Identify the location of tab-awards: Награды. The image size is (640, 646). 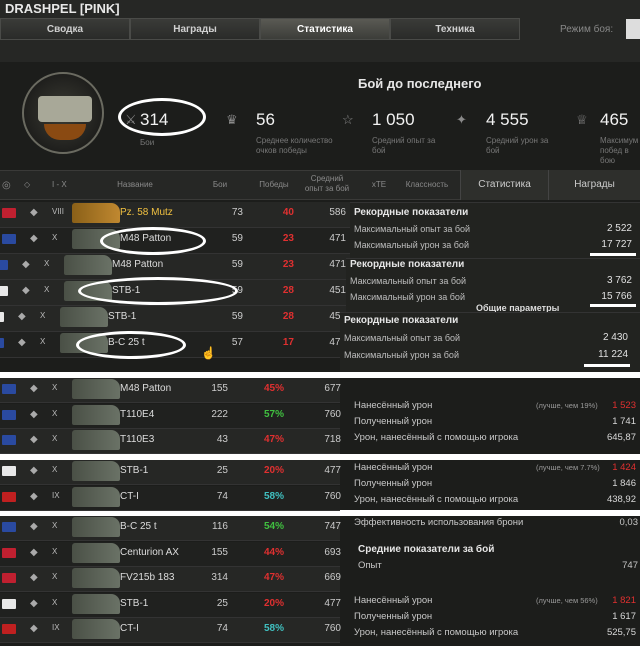
(195, 29).